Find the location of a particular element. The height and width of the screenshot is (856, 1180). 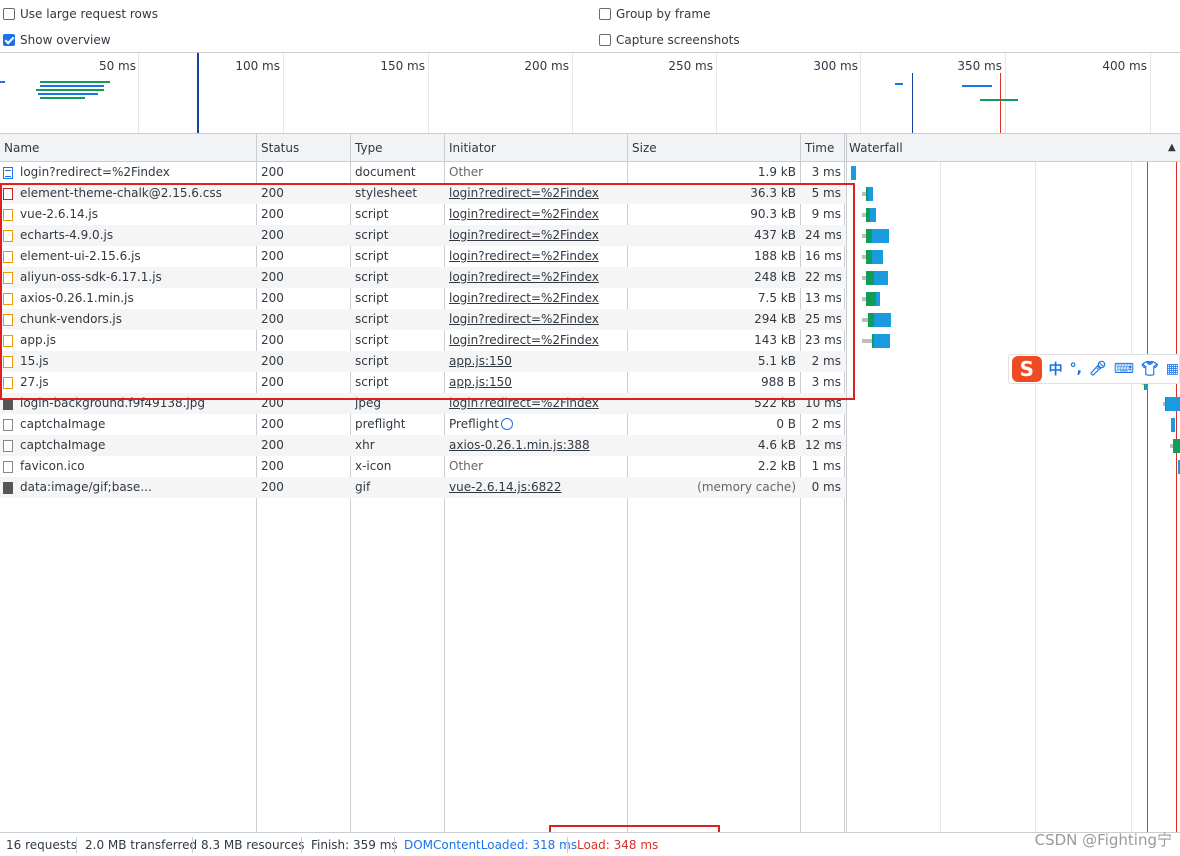

watermark: CSDN @Fighting宁 is located at coordinates (1103, 840).